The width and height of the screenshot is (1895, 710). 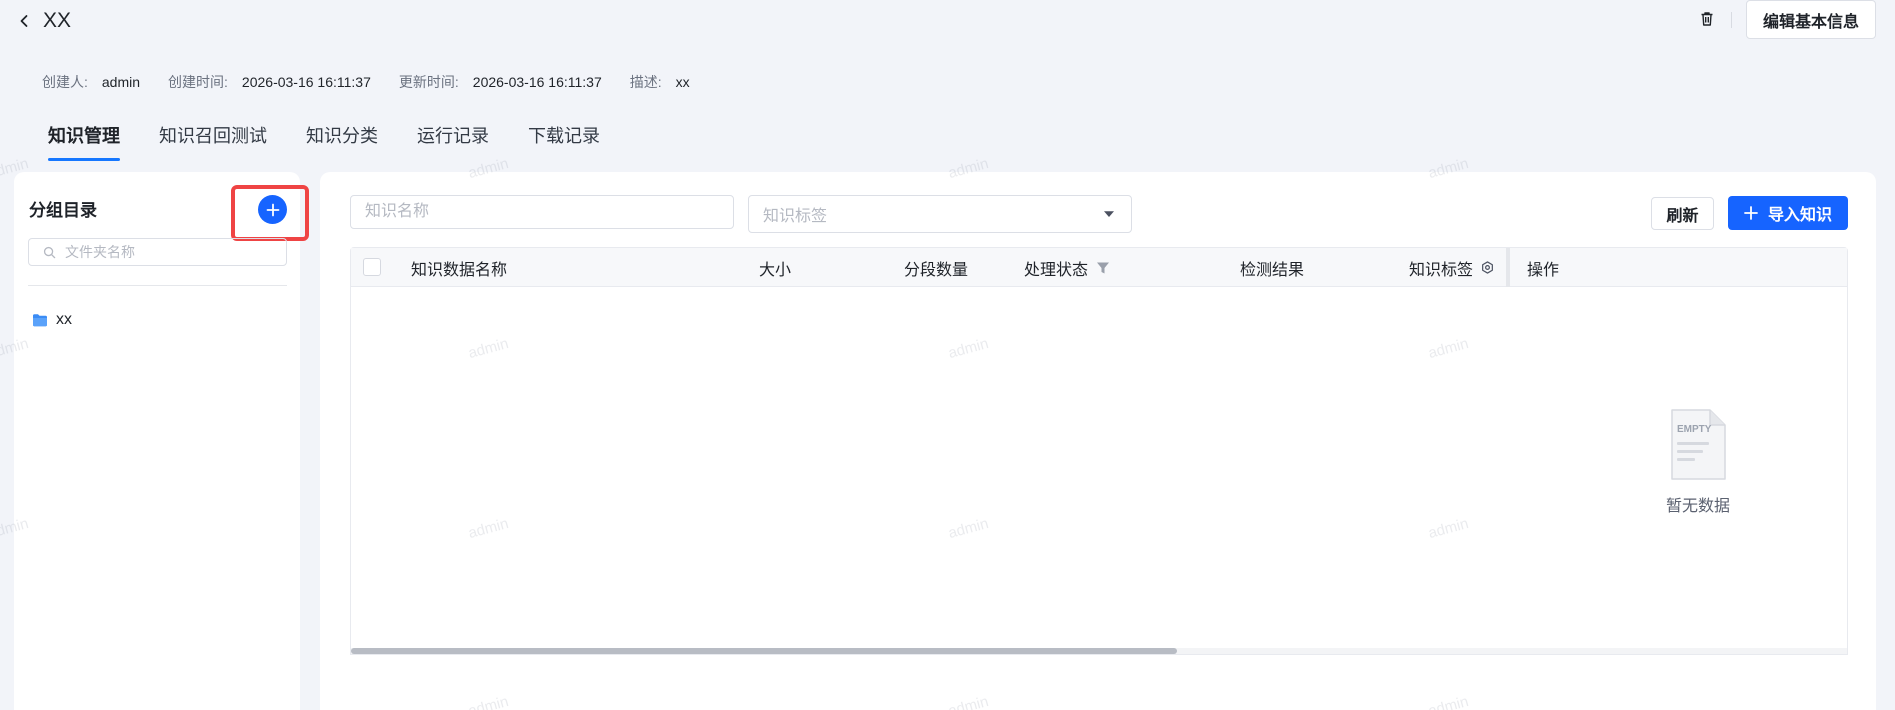 What do you see at coordinates (936, 267) in the screenshot?
I see `column-header-segments: 分段数量` at bounding box center [936, 267].